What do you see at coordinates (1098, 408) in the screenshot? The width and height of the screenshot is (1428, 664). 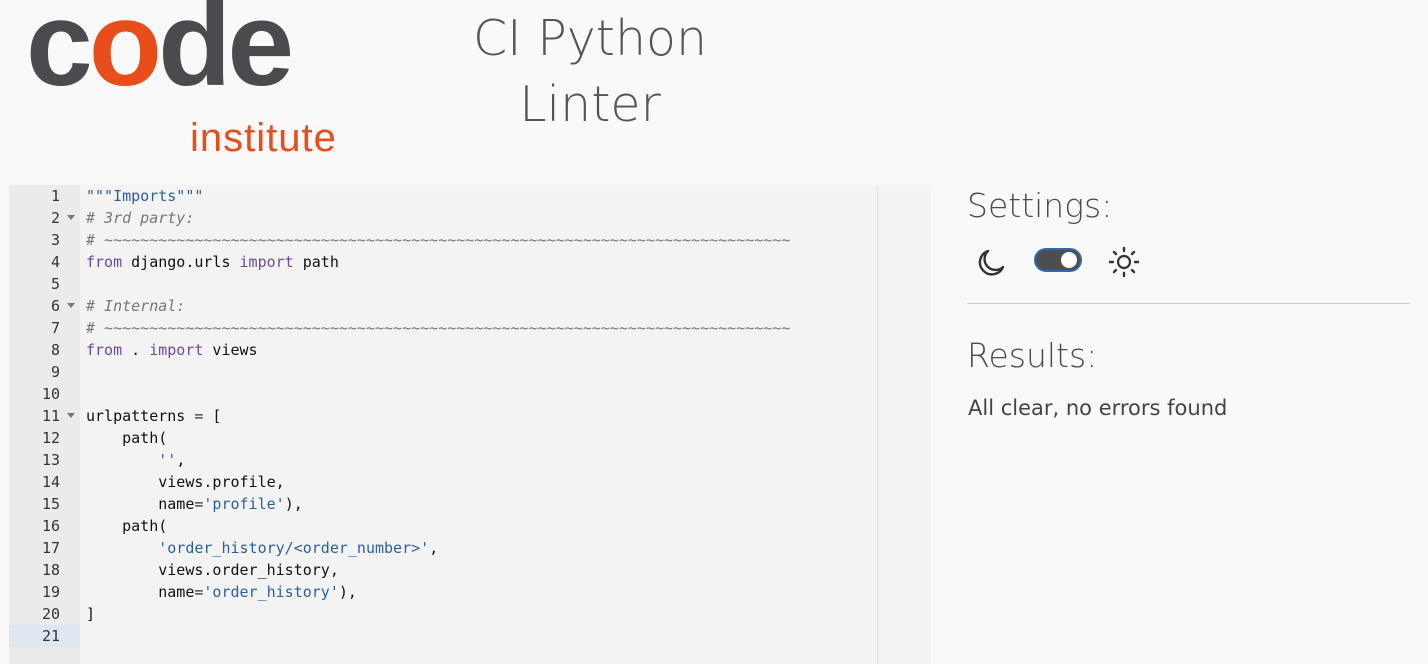 I see `results-message: All clear, no errors found` at bounding box center [1098, 408].